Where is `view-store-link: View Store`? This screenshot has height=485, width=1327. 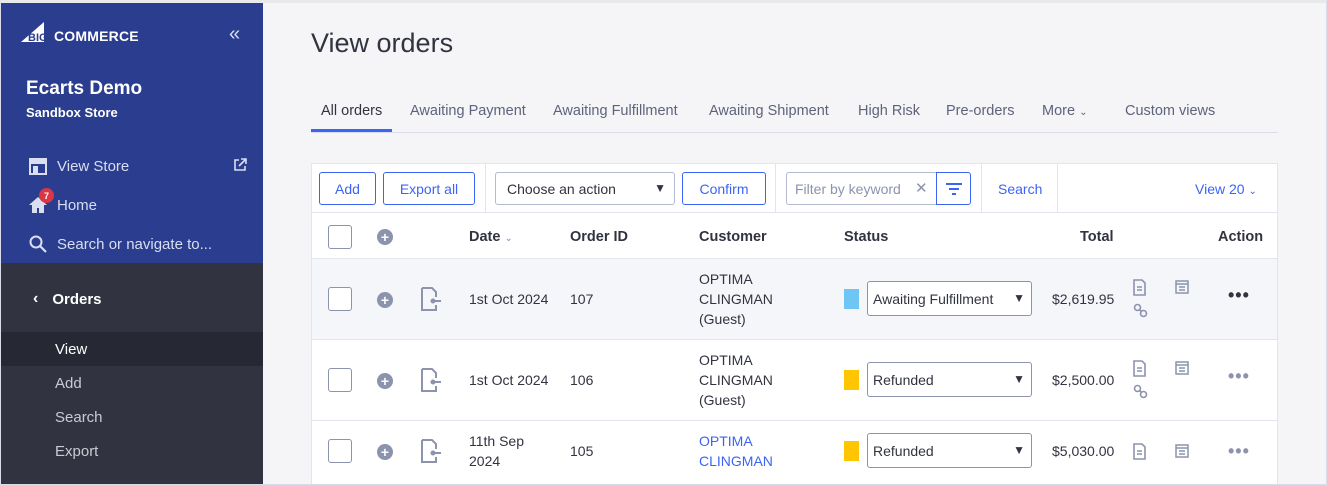 view-store-link: View Store is located at coordinates (78, 166).